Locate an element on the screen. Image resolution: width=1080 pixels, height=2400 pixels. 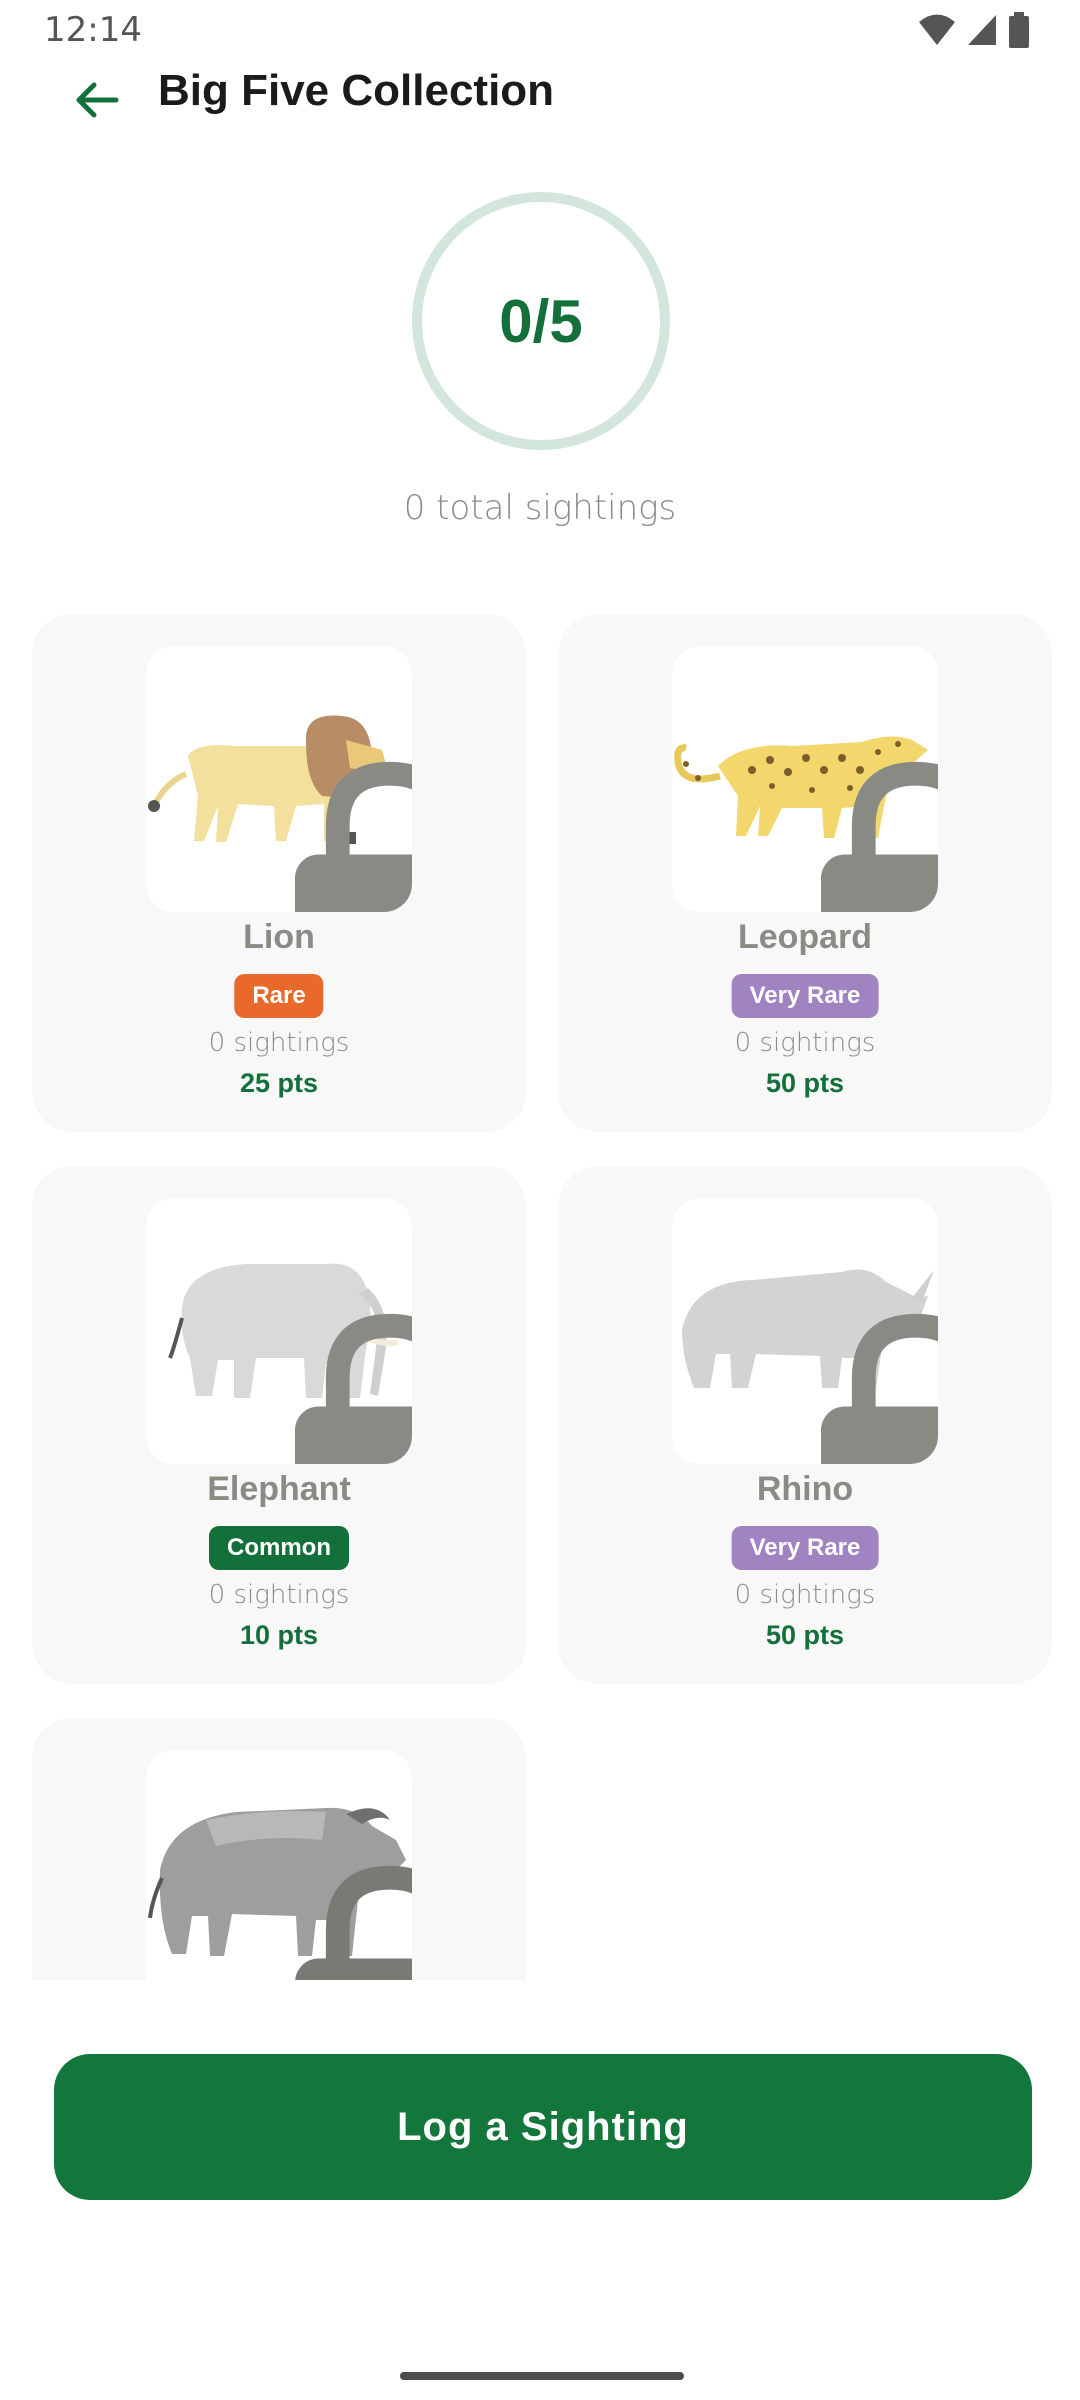
animal-card-buffalo is located at coordinates (279, 1849).